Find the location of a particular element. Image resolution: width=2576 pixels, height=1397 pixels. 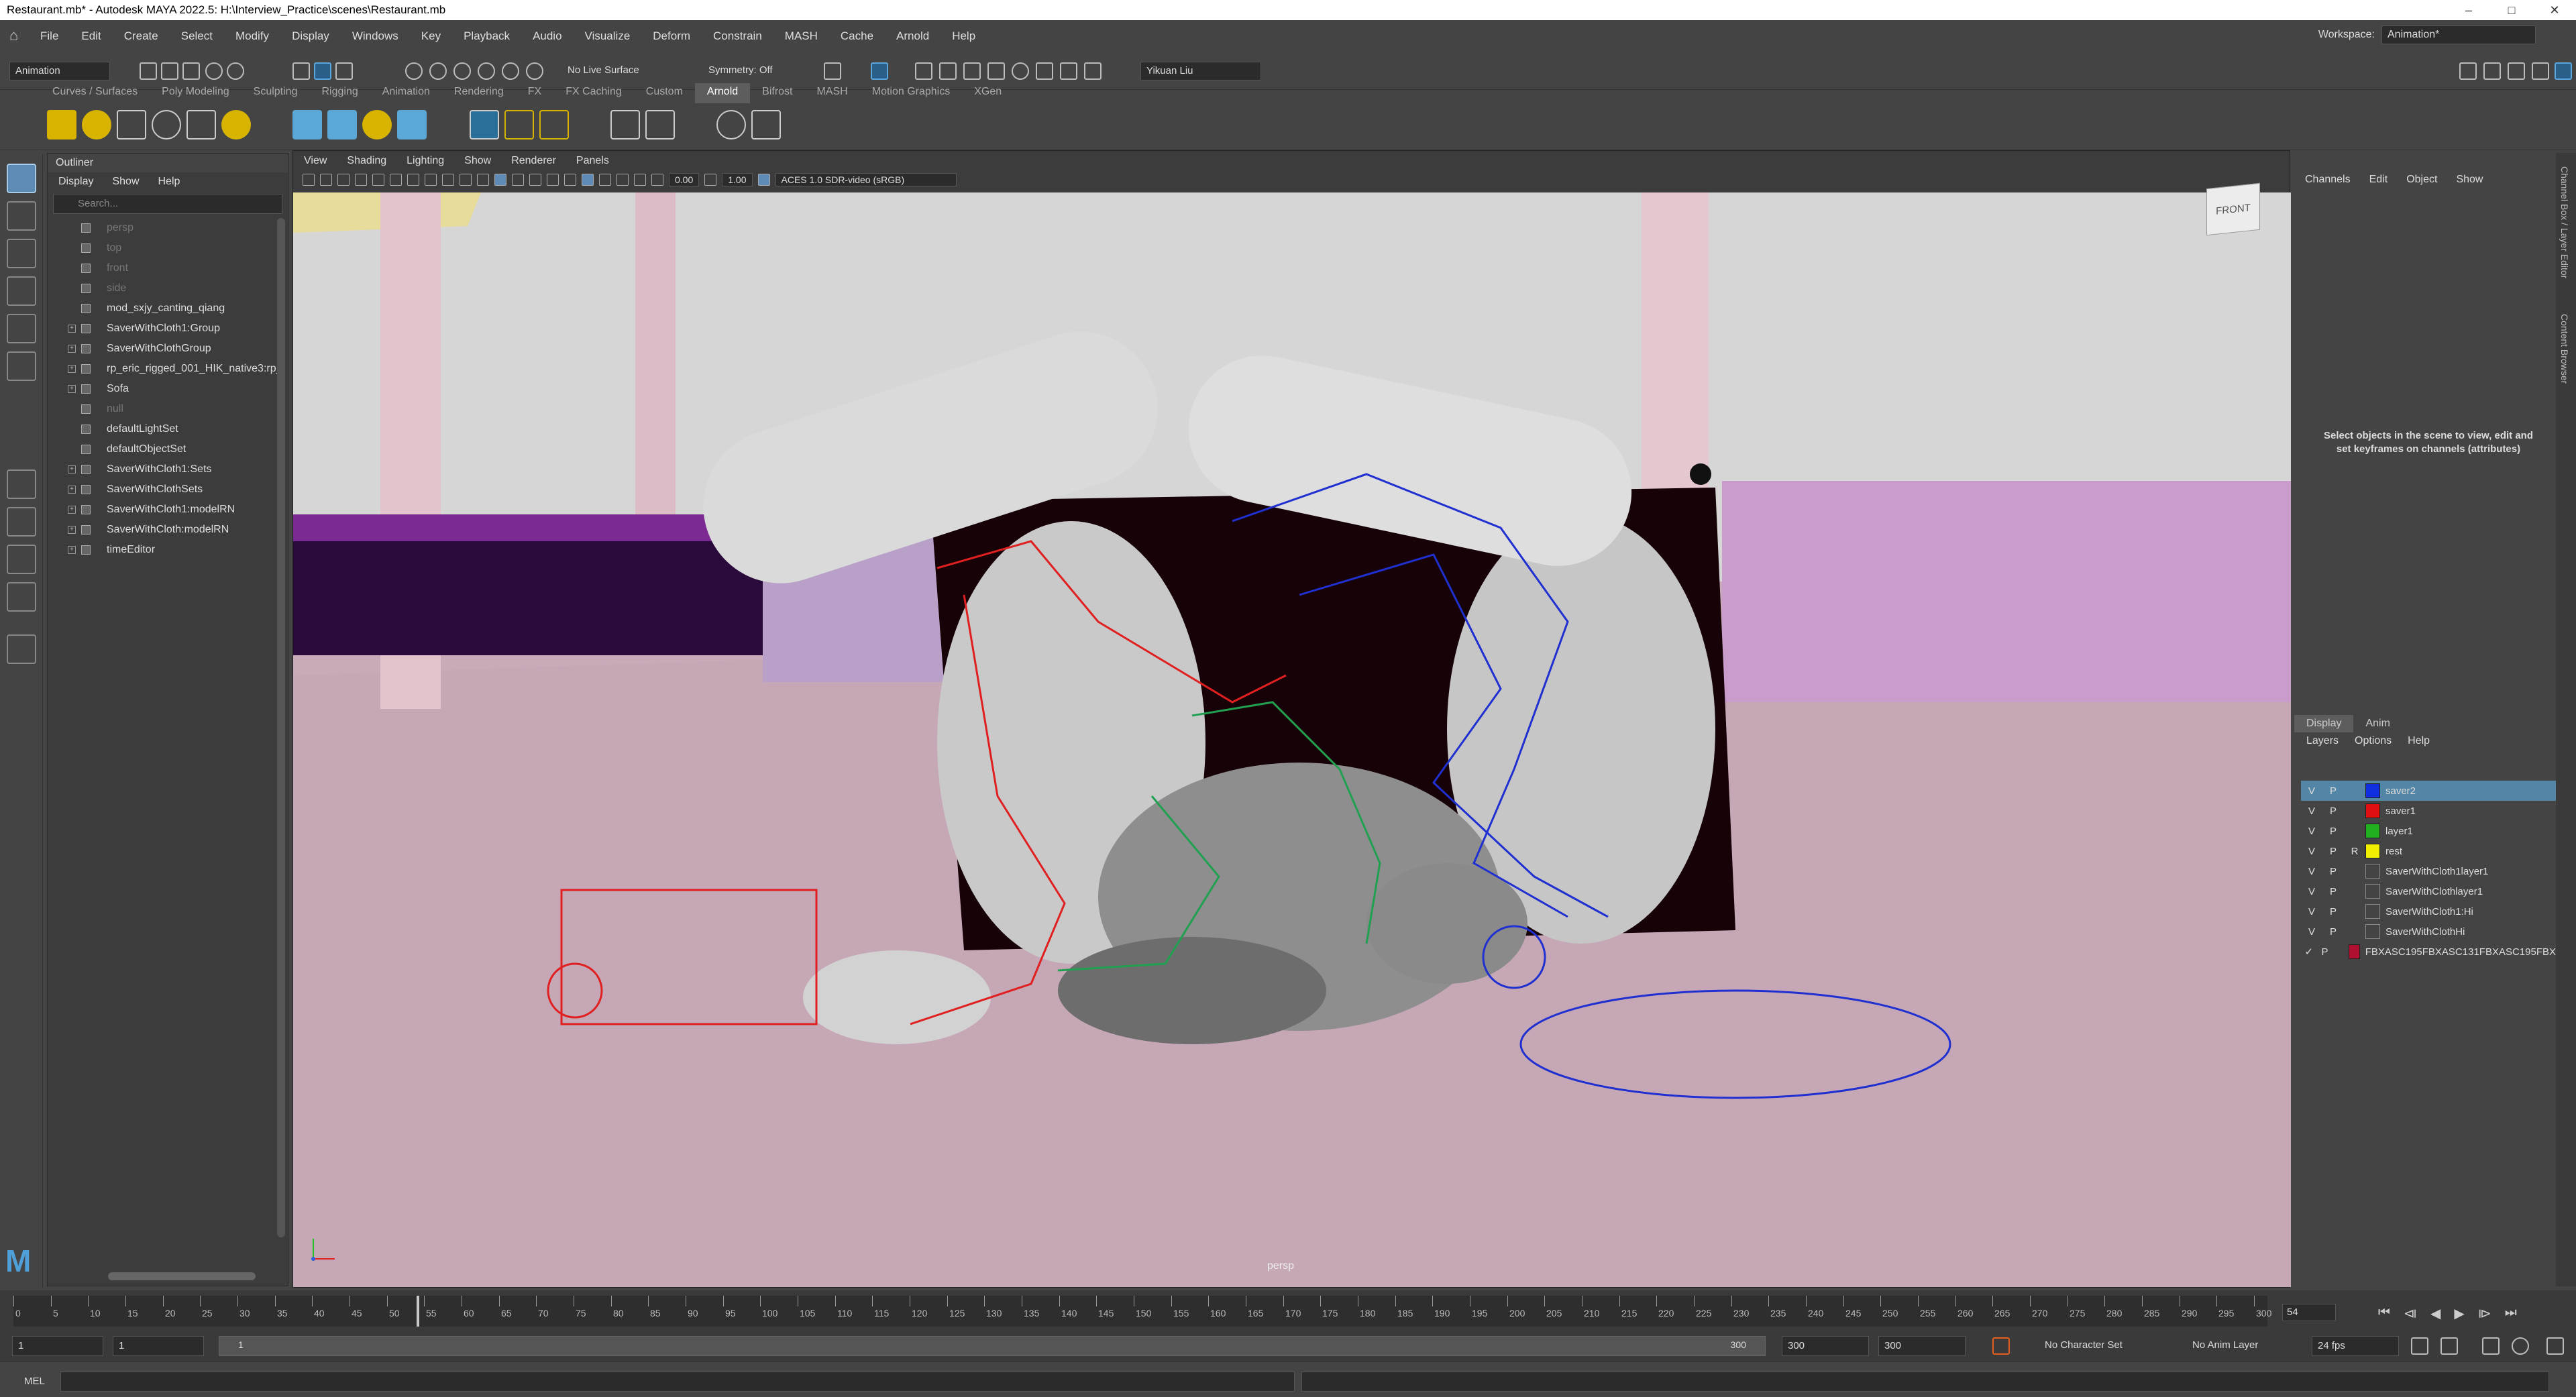

menuset-dropdown: Animation is located at coordinates (59, 71).